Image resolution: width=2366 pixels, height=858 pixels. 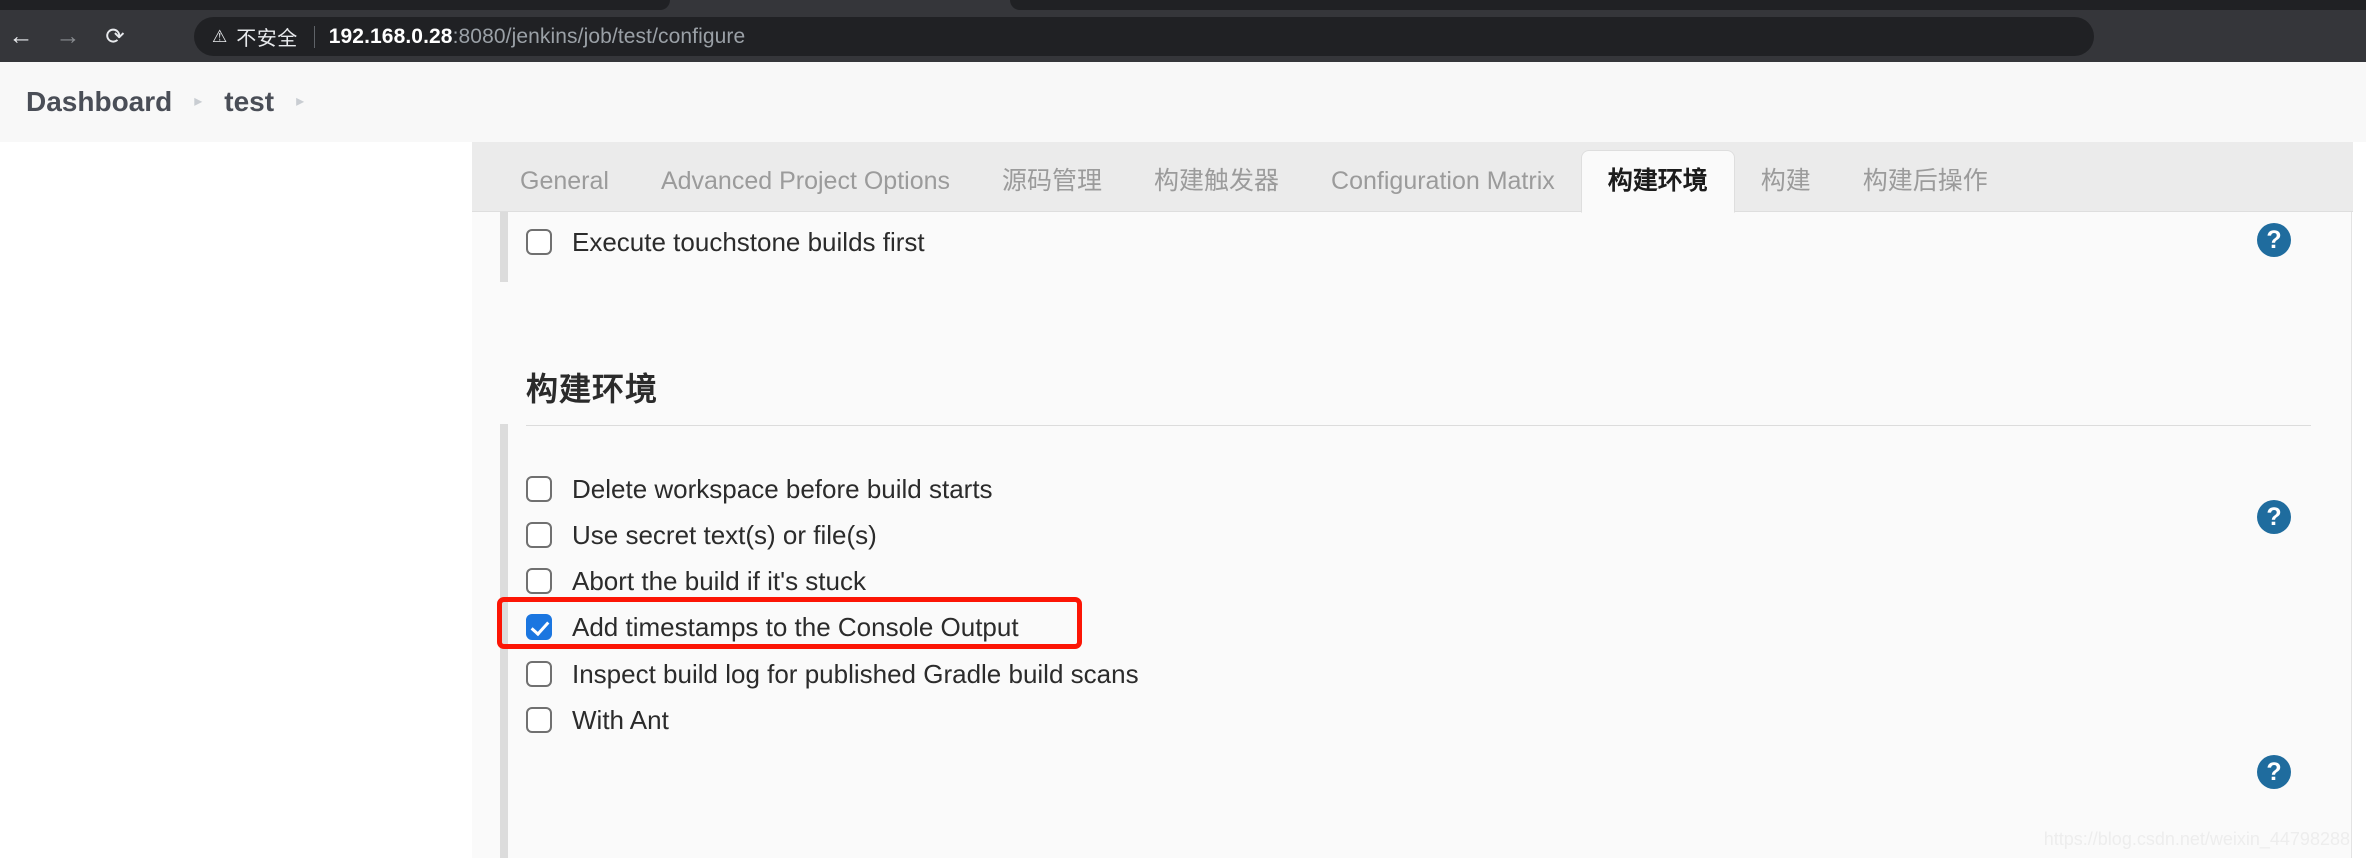 I want to click on row-delete-workspace-before-build-starts: Delete workspace before build starts, so click(x=759, y=489).